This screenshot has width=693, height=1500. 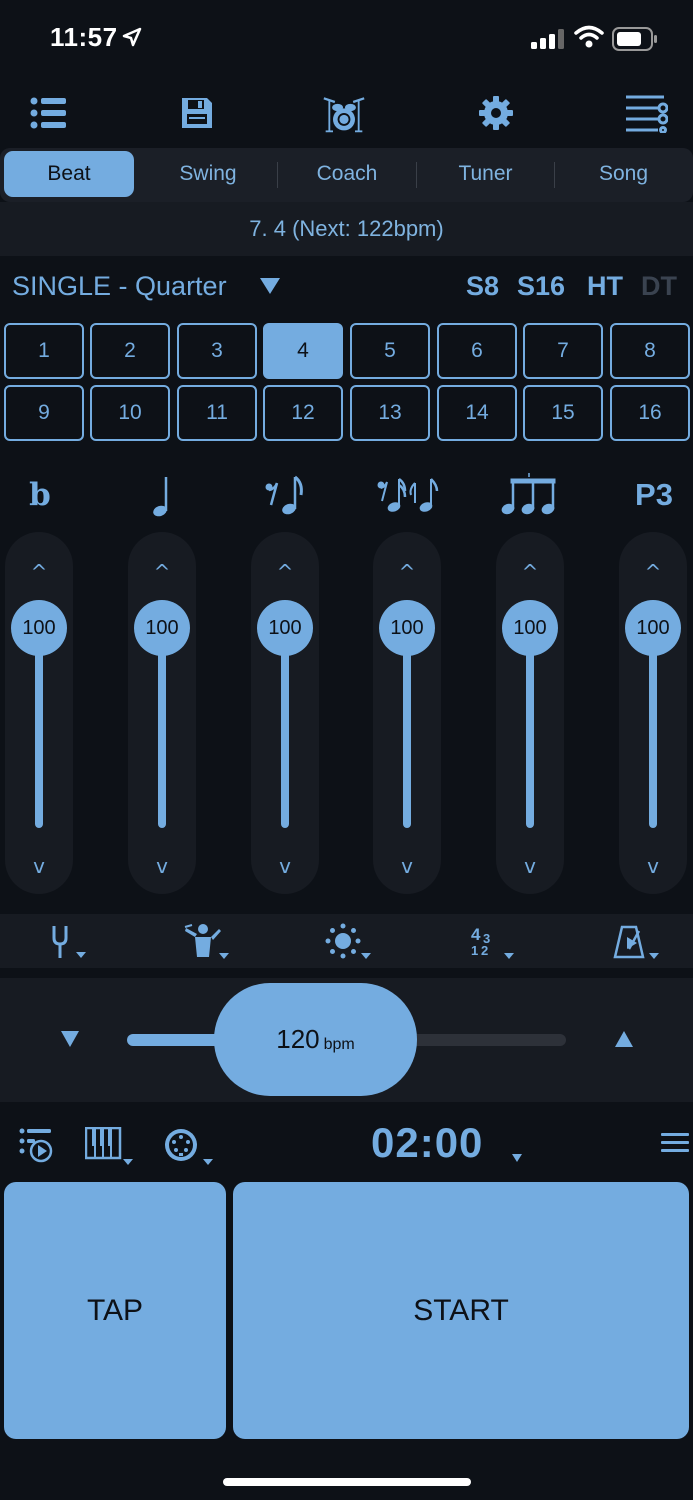 I want to click on tempo-panel: 120 bpm, so click(x=346, y=1040).